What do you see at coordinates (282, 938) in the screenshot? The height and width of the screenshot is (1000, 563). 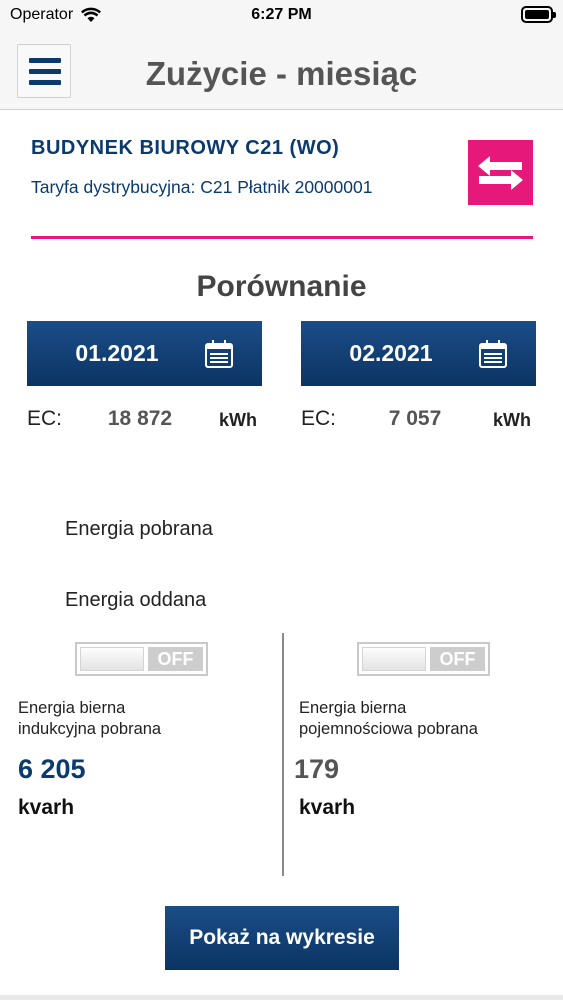 I see `show-chart-button: Pokaż na wykresie` at bounding box center [282, 938].